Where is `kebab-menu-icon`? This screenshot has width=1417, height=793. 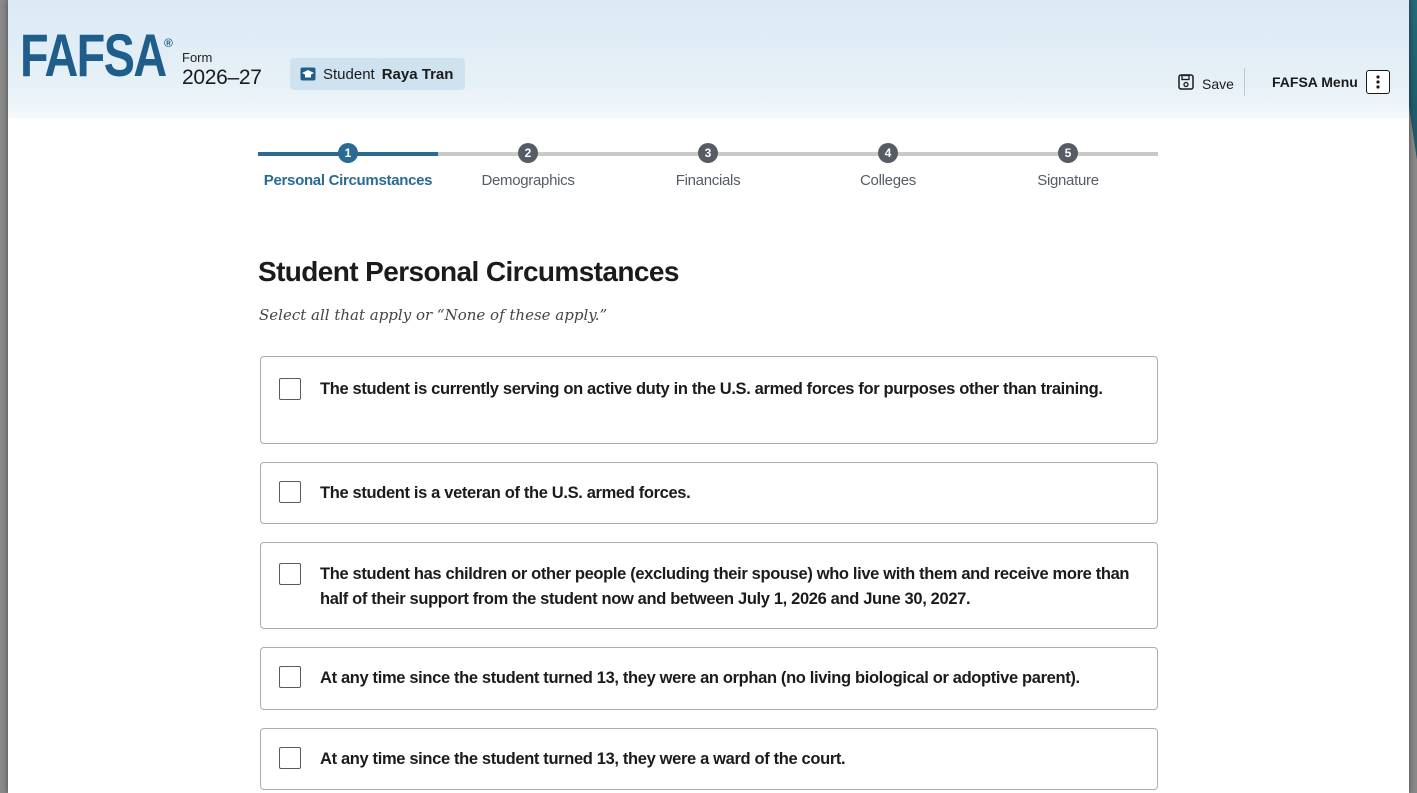 kebab-menu-icon is located at coordinates (1377, 82).